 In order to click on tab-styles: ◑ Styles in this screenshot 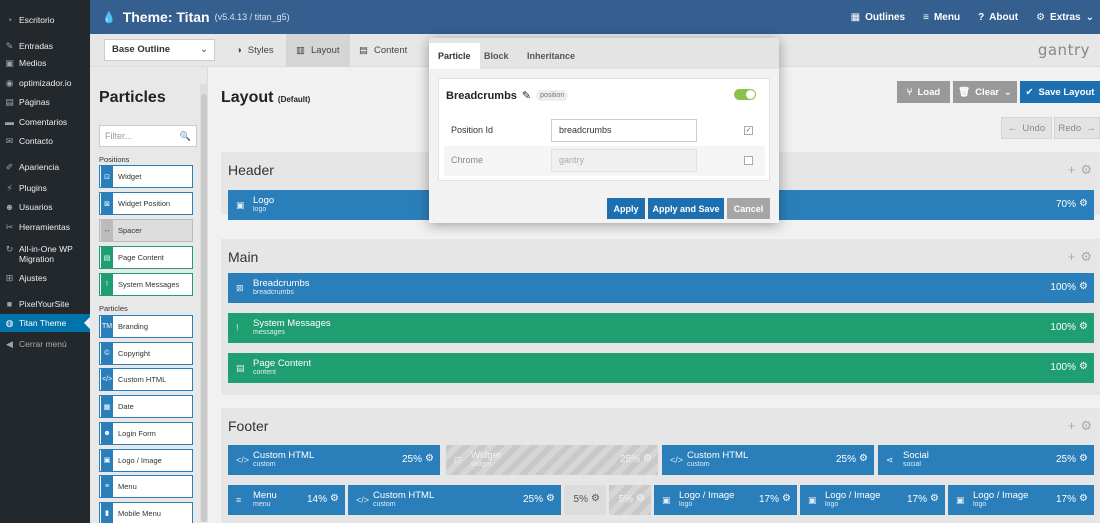, I will do `click(255, 50)`.